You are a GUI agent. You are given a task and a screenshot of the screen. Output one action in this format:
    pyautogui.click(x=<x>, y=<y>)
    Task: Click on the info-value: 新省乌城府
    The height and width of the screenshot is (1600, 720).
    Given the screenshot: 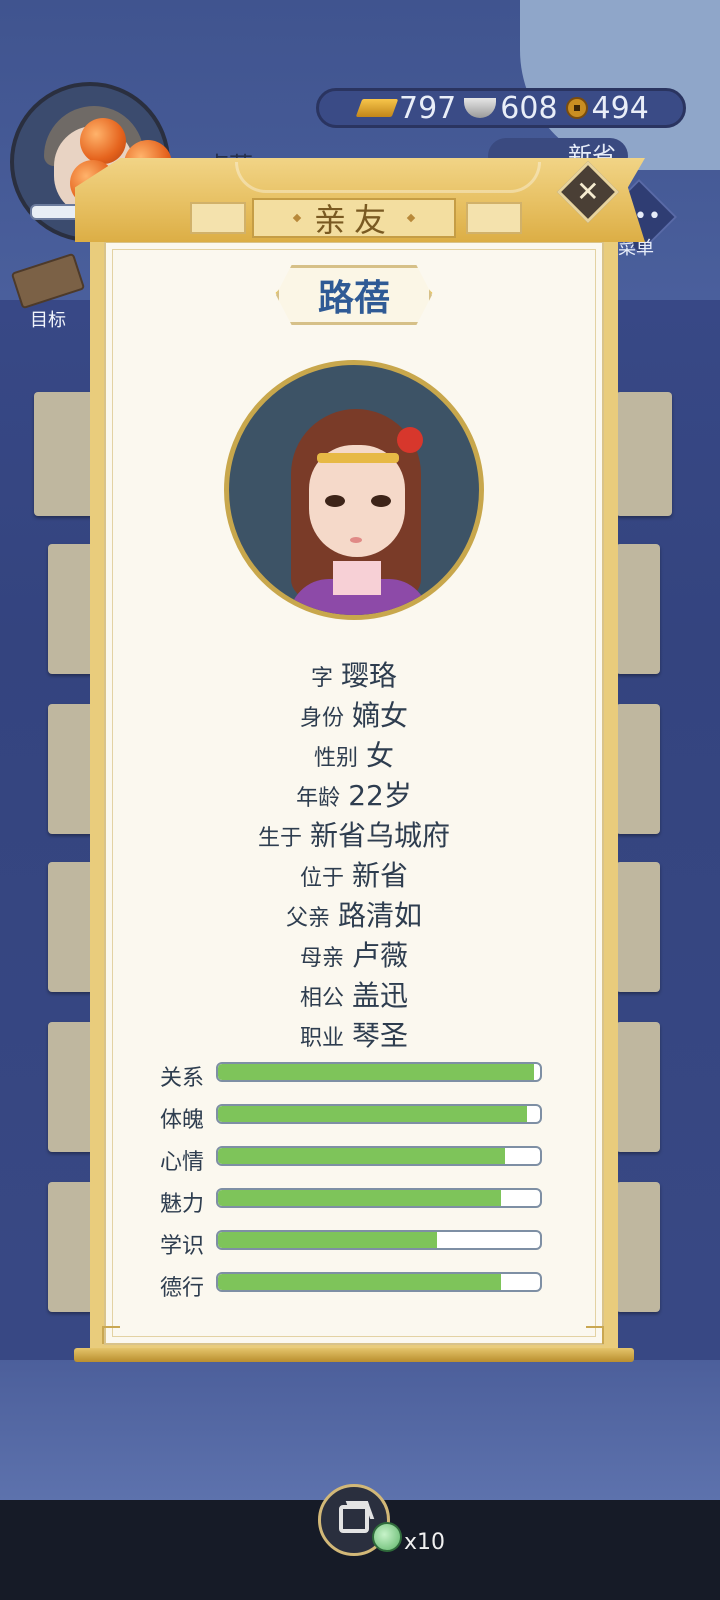 What is the action you would take?
    pyautogui.click(x=380, y=835)
    